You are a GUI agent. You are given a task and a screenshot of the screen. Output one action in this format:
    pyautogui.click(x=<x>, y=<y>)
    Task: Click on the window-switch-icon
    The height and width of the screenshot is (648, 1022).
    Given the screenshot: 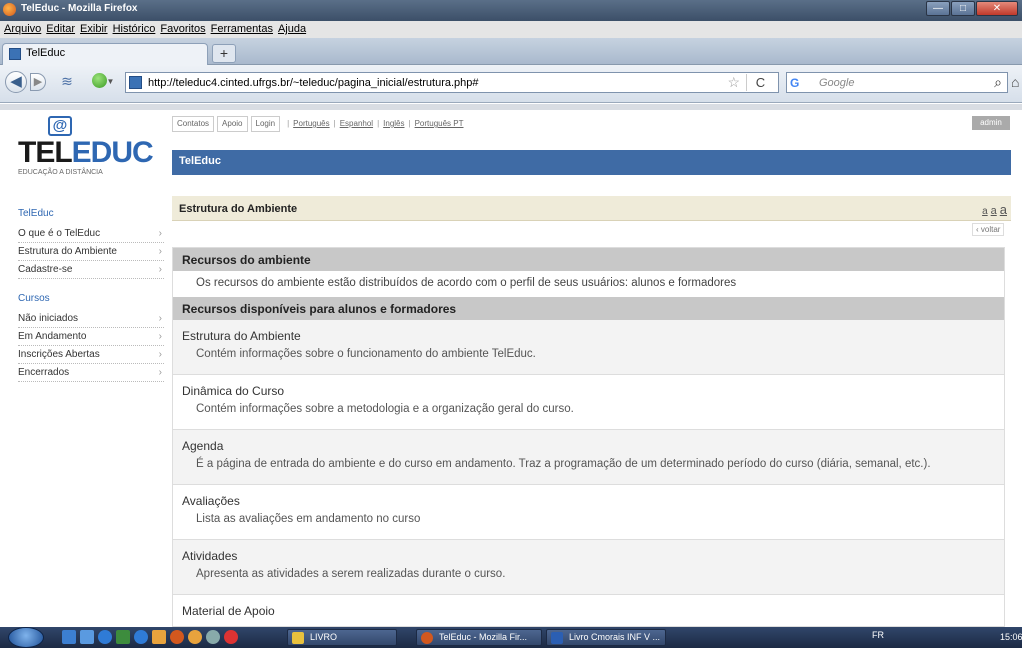 What is the action you would take?
    pyautogui.click(x=87, y=637)
    